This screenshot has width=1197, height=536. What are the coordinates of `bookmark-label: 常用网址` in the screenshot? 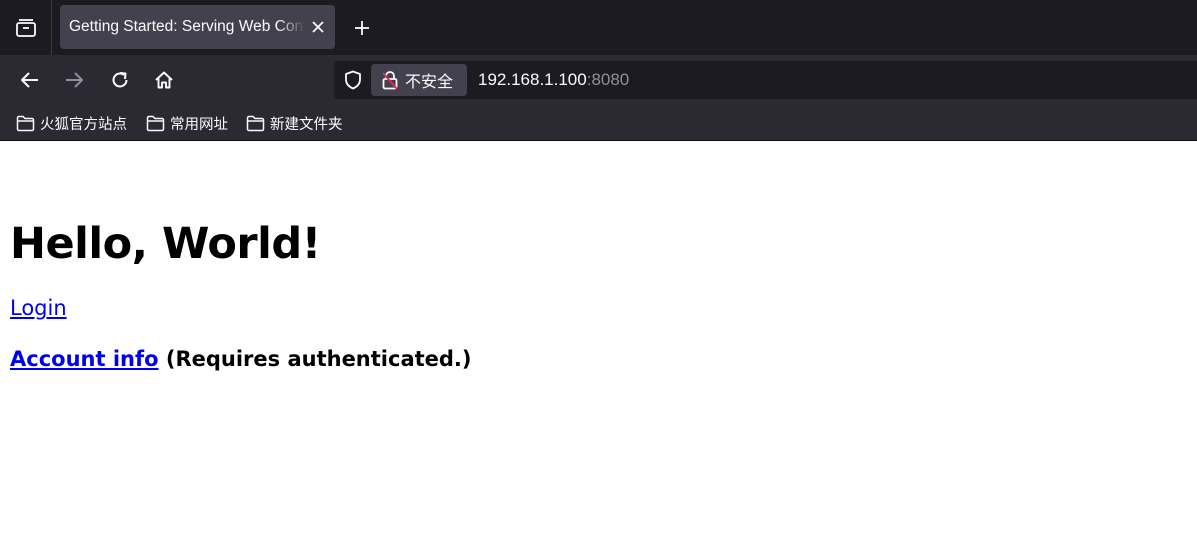 It's located at (199, 124).